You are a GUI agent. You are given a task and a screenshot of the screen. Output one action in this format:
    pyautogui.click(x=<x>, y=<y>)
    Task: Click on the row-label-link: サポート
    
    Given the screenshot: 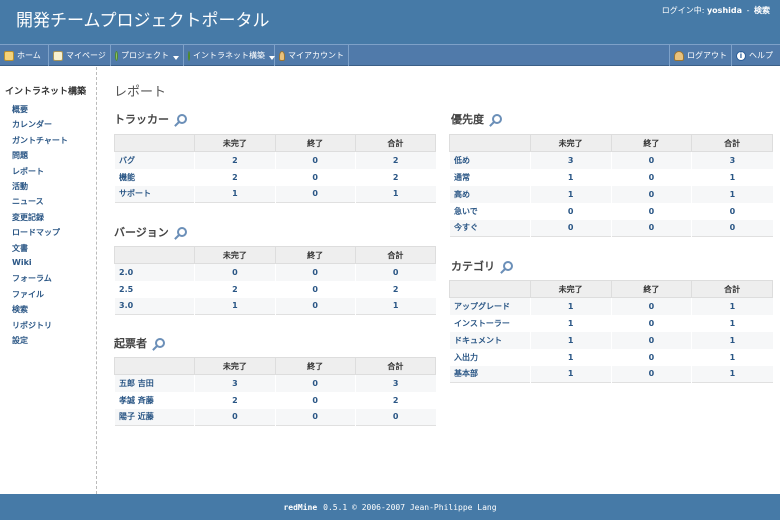 What is the action you would take?
    pyautogui.click(x=154, y=194)
    